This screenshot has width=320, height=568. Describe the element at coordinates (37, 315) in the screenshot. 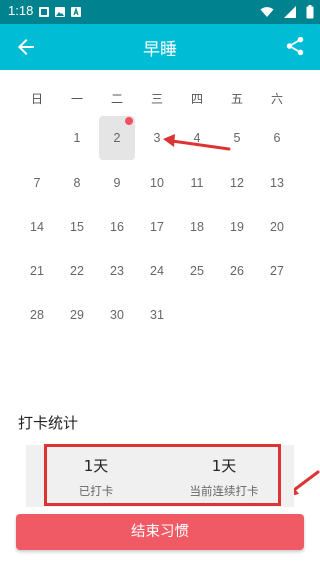

I see `calendar-day-28: 28` at that location.